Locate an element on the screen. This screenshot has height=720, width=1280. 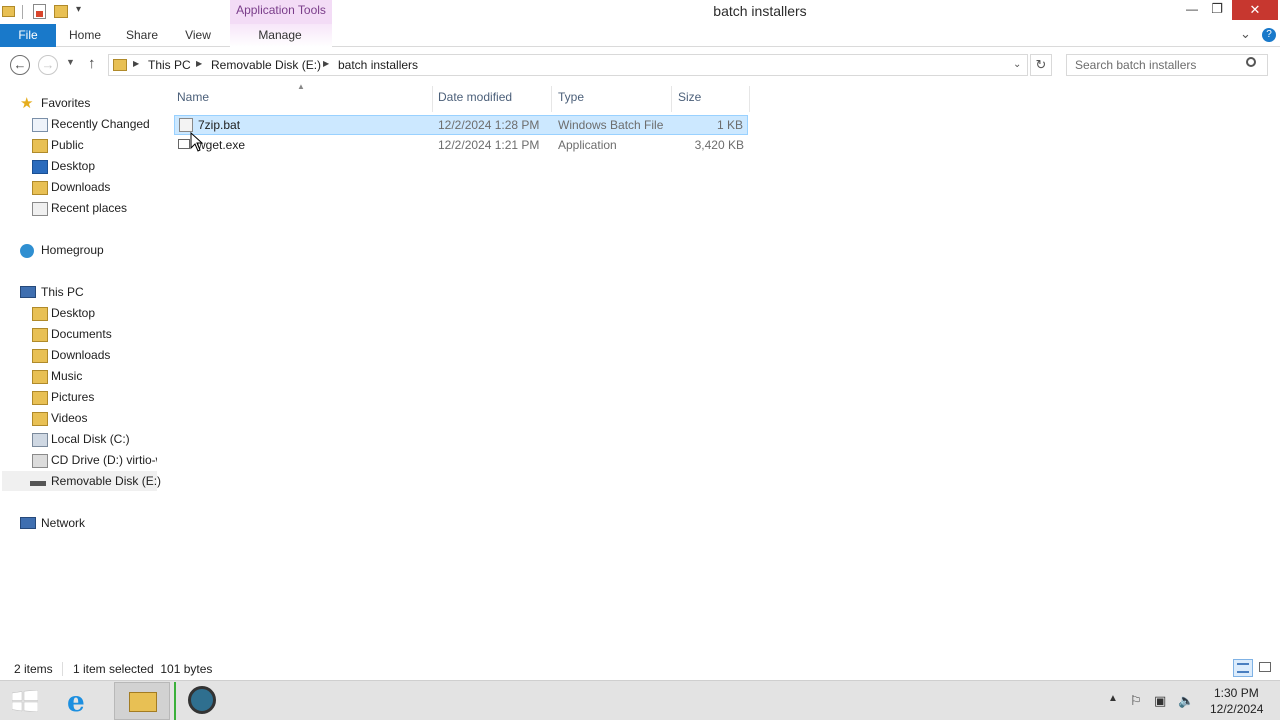
file-name: wget.exe is located at coordinates (221, 145).